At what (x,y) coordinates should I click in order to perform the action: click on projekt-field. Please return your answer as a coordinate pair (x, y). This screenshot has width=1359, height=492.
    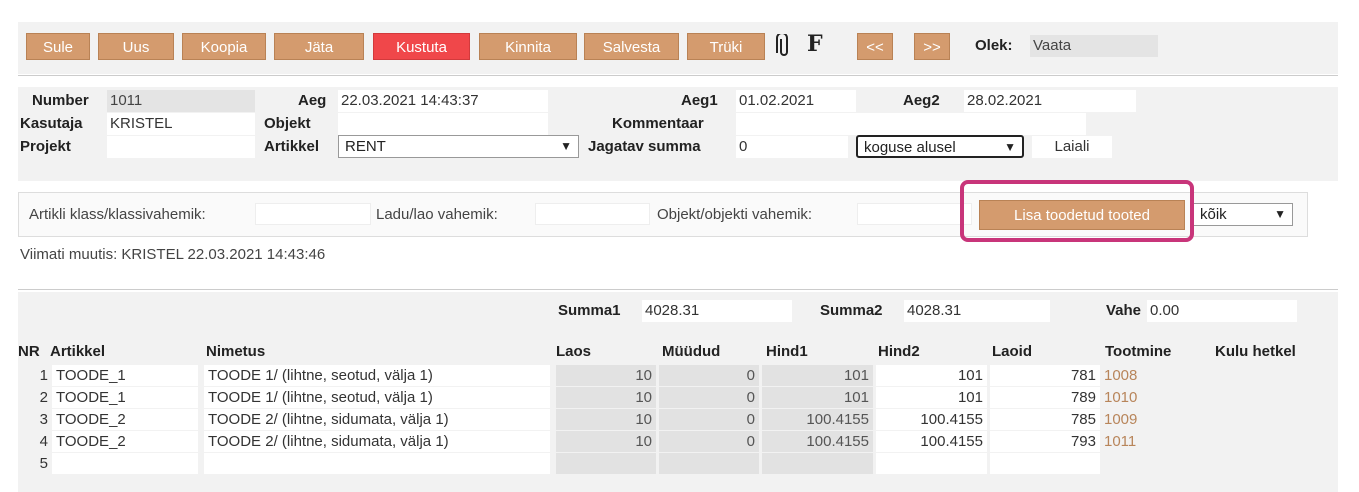
    Looking at the image, I should click on (181, 147).